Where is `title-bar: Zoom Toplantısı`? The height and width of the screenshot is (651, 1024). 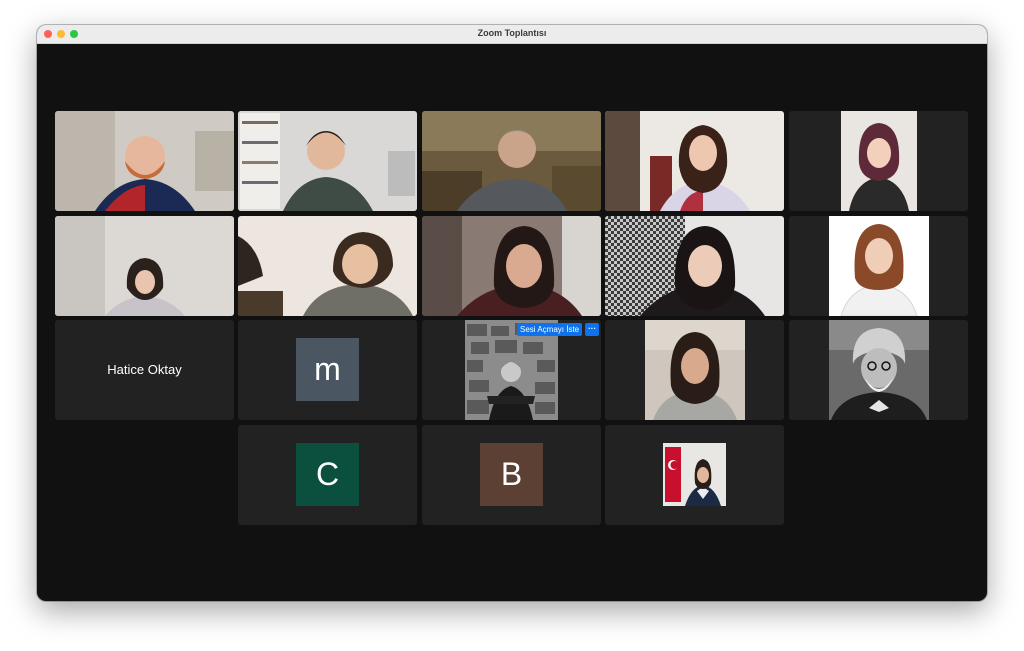
title-bar: Zoom Toplantısı is located at coordinates (512, 34).